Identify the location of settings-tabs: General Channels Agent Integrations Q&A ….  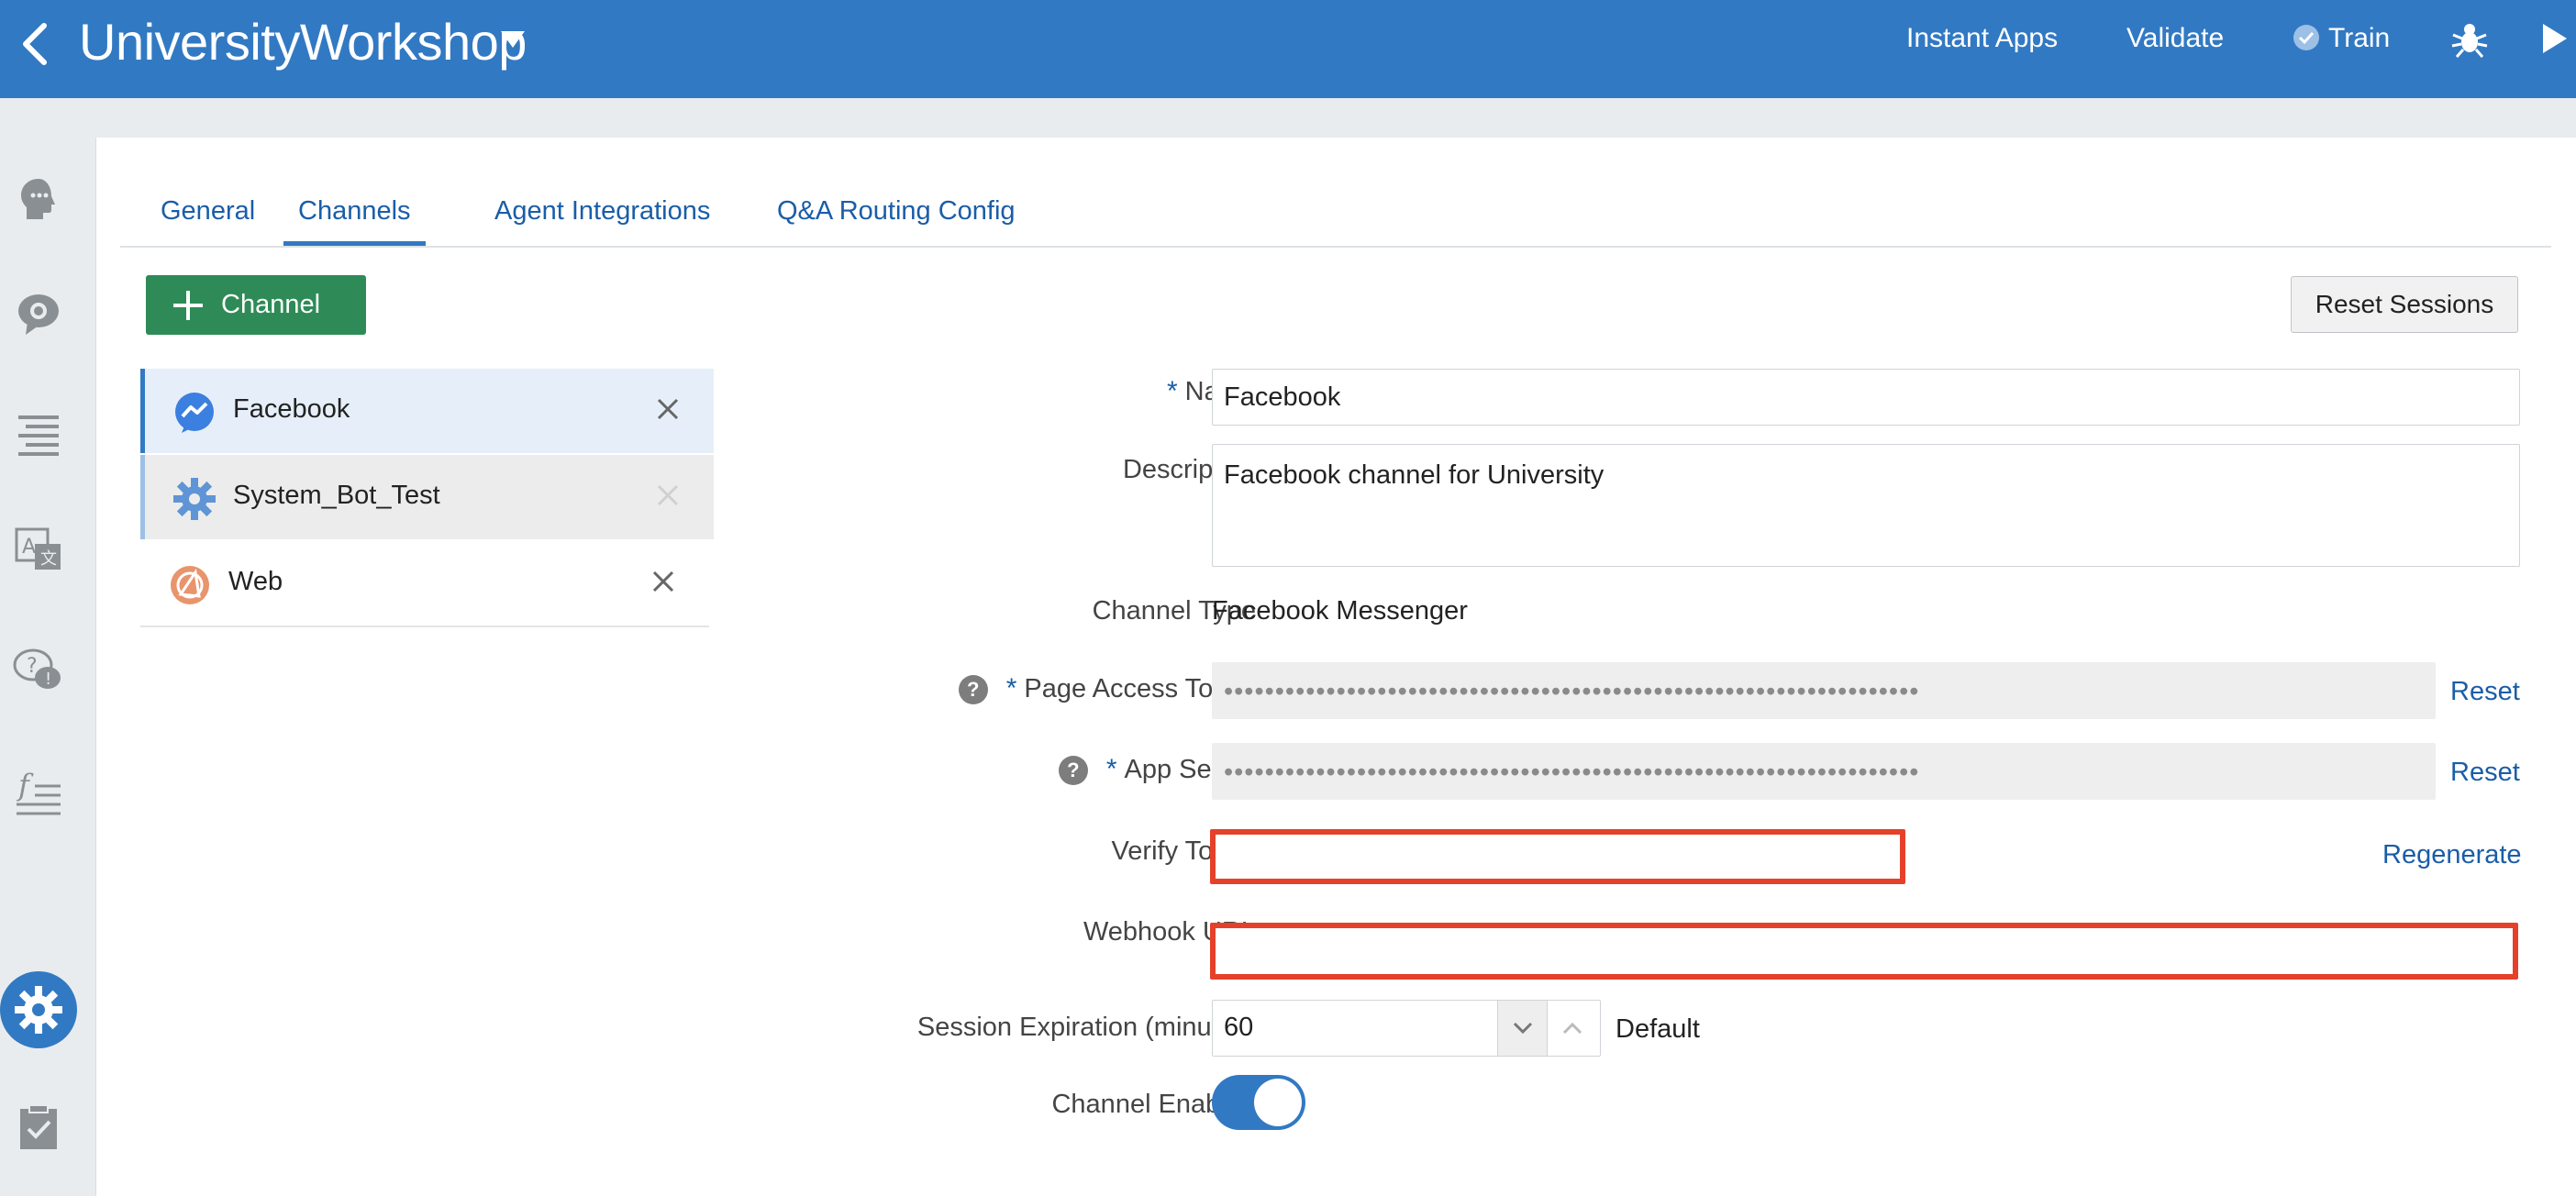
(1335, 216).